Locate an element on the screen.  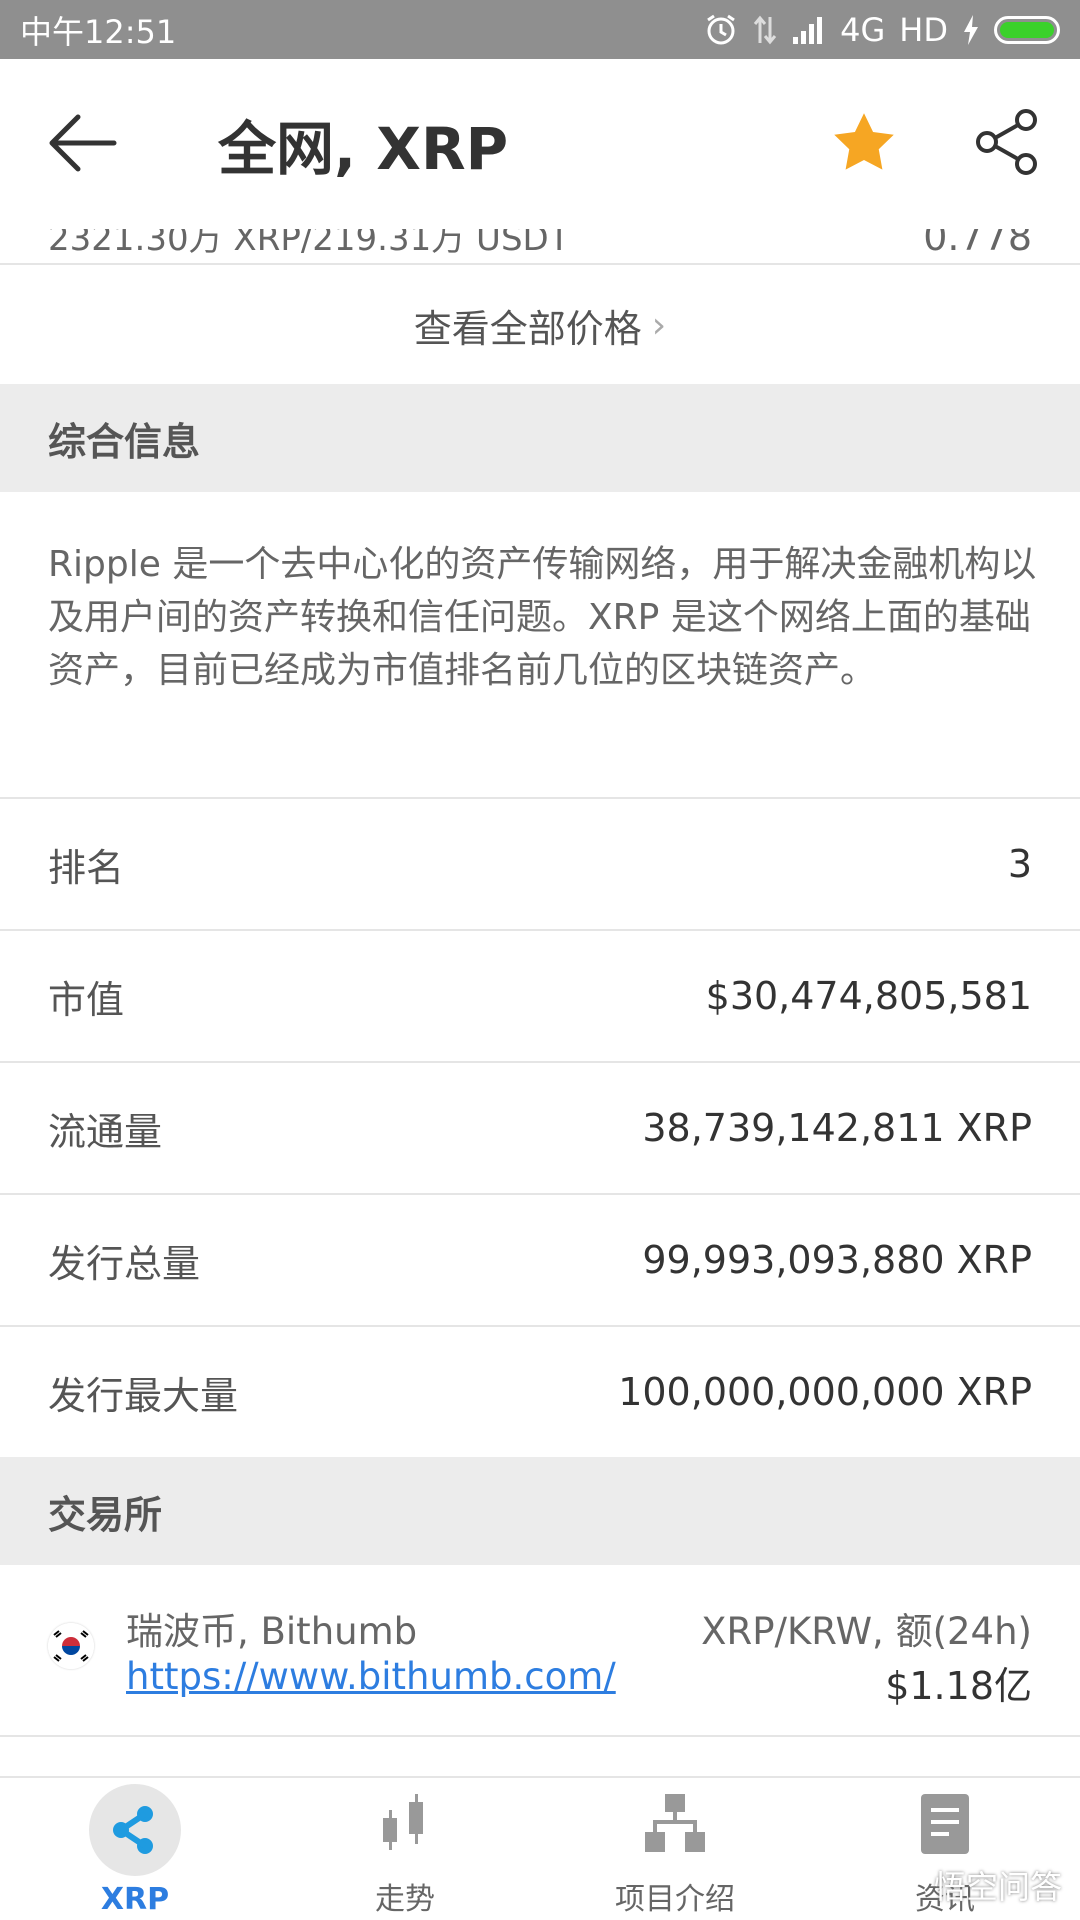
exchange-pair-label: XRP/KRW, 额(24h) is located at coordinates (866, 1631).